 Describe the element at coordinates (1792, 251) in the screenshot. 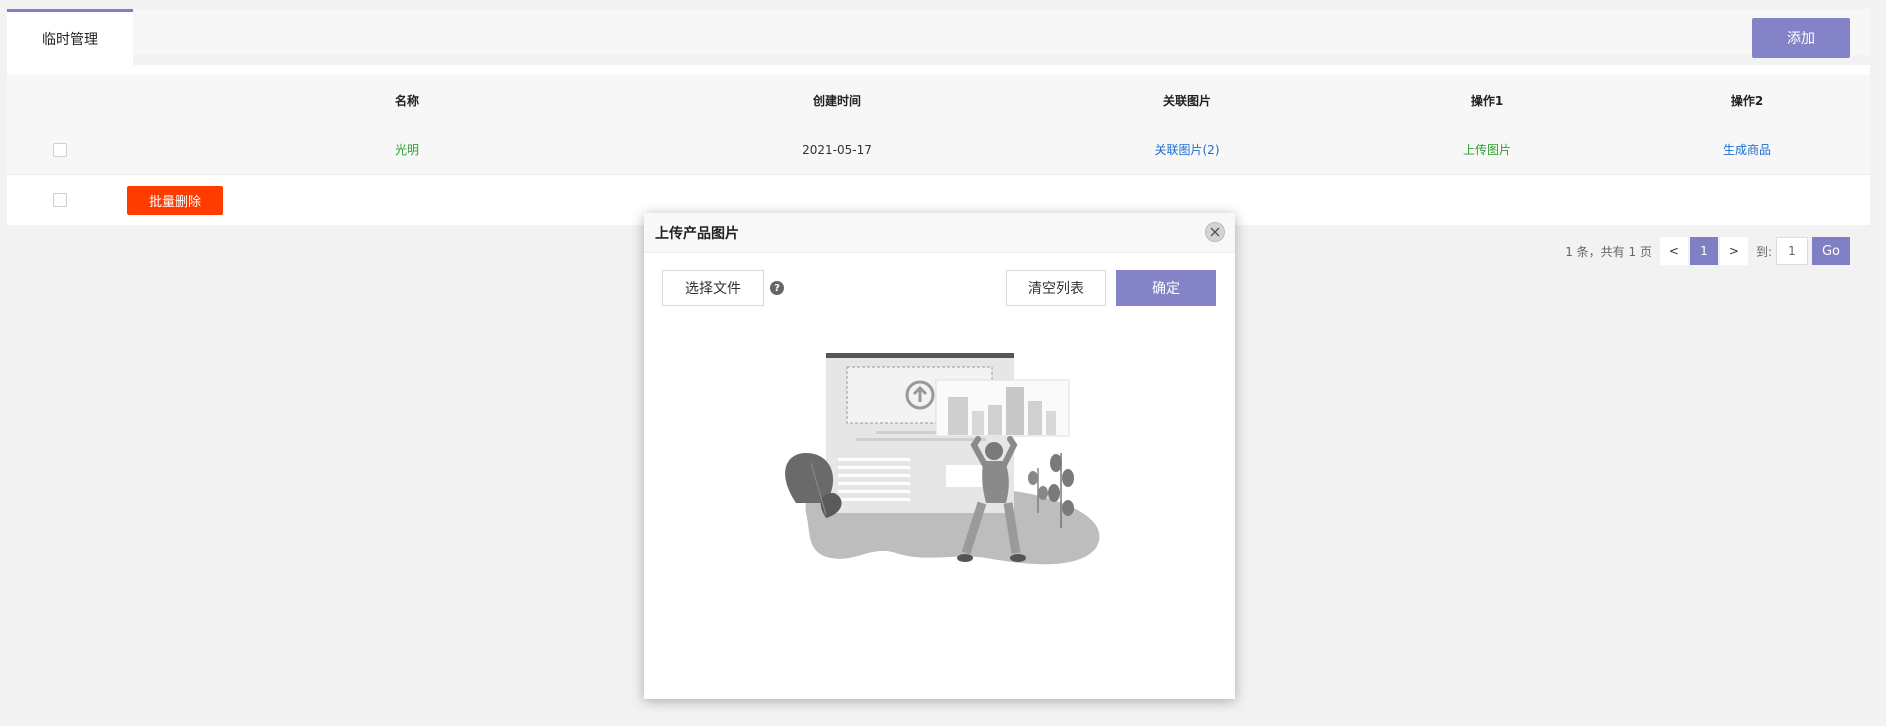

I see `goto-page-input: 1` at that location.